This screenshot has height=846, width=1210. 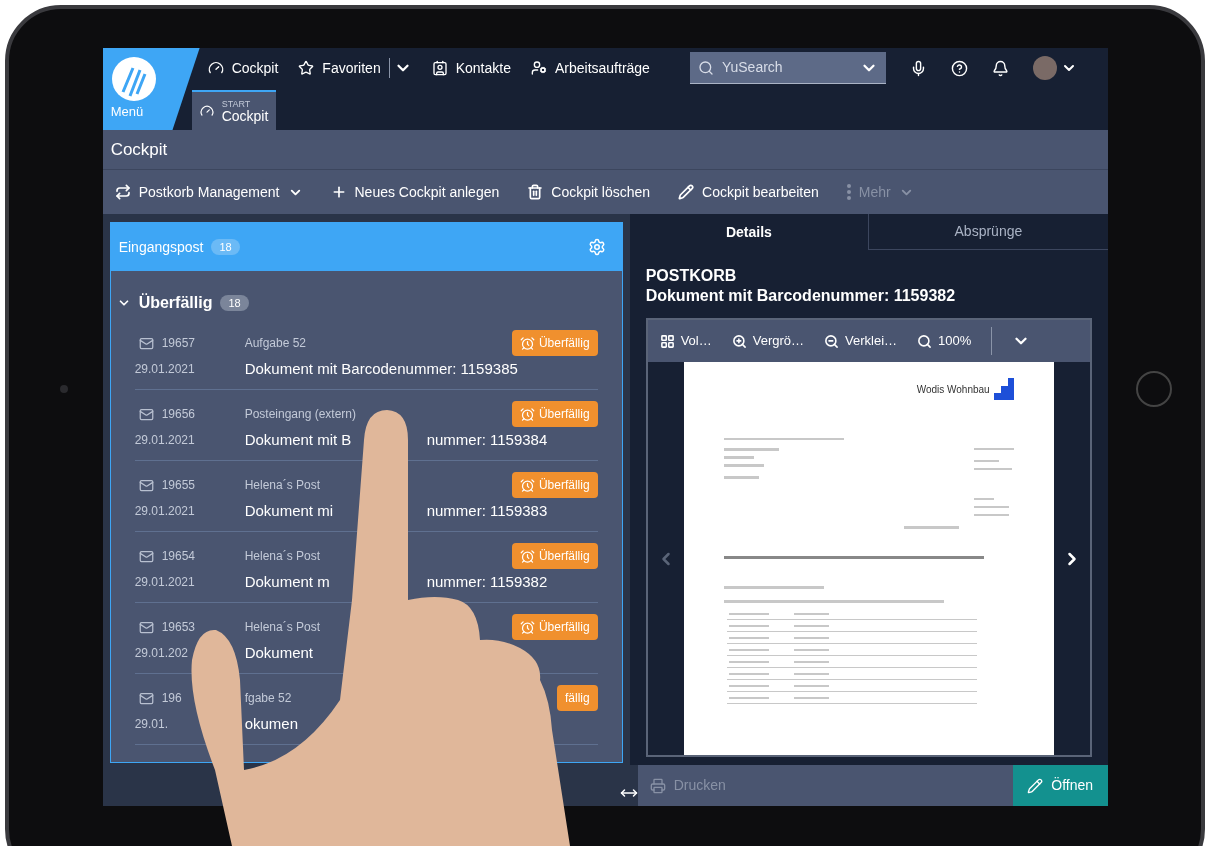 What do you see at coordinates (289, 510) in the screenshot?
I see `item-title: Dokument mi` at bounding box center [289, 510].